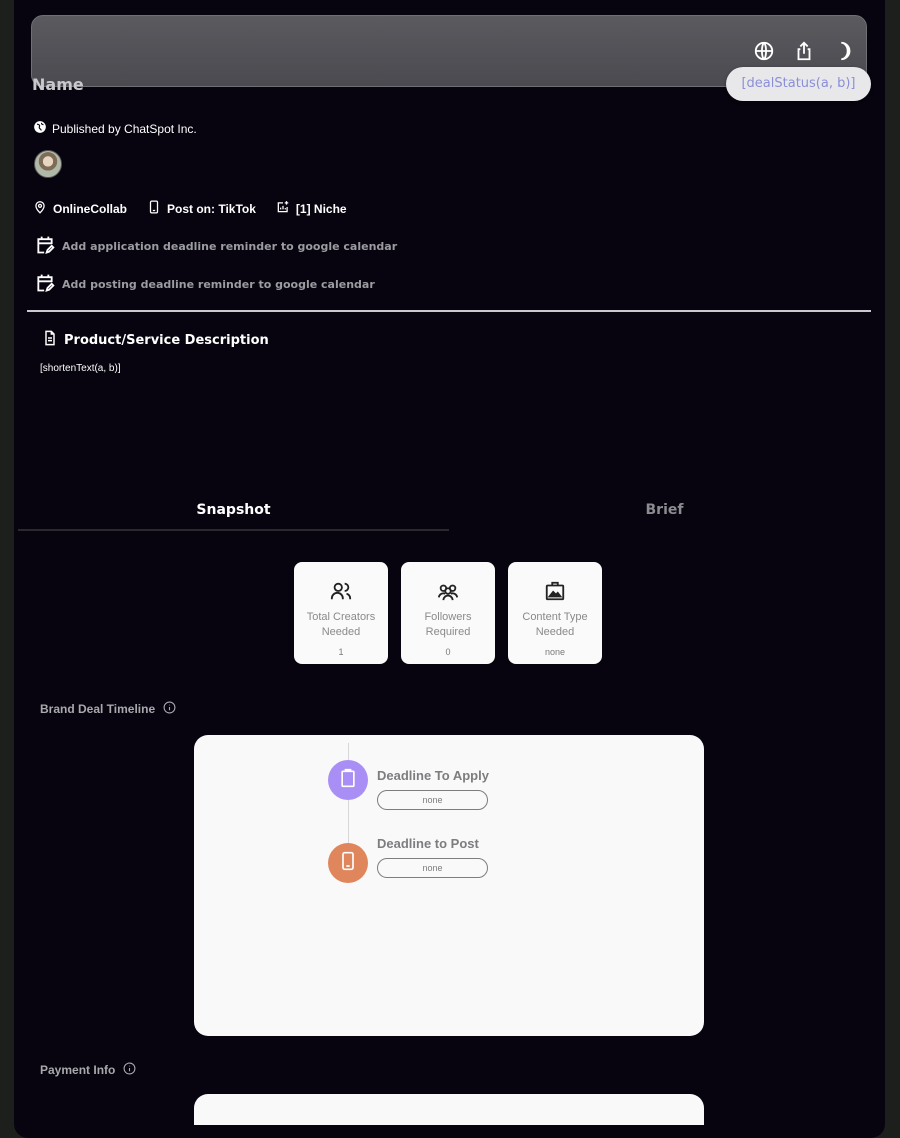 The image size is (900, 1138). I want to click on content-type-icon, so click(555, 593).